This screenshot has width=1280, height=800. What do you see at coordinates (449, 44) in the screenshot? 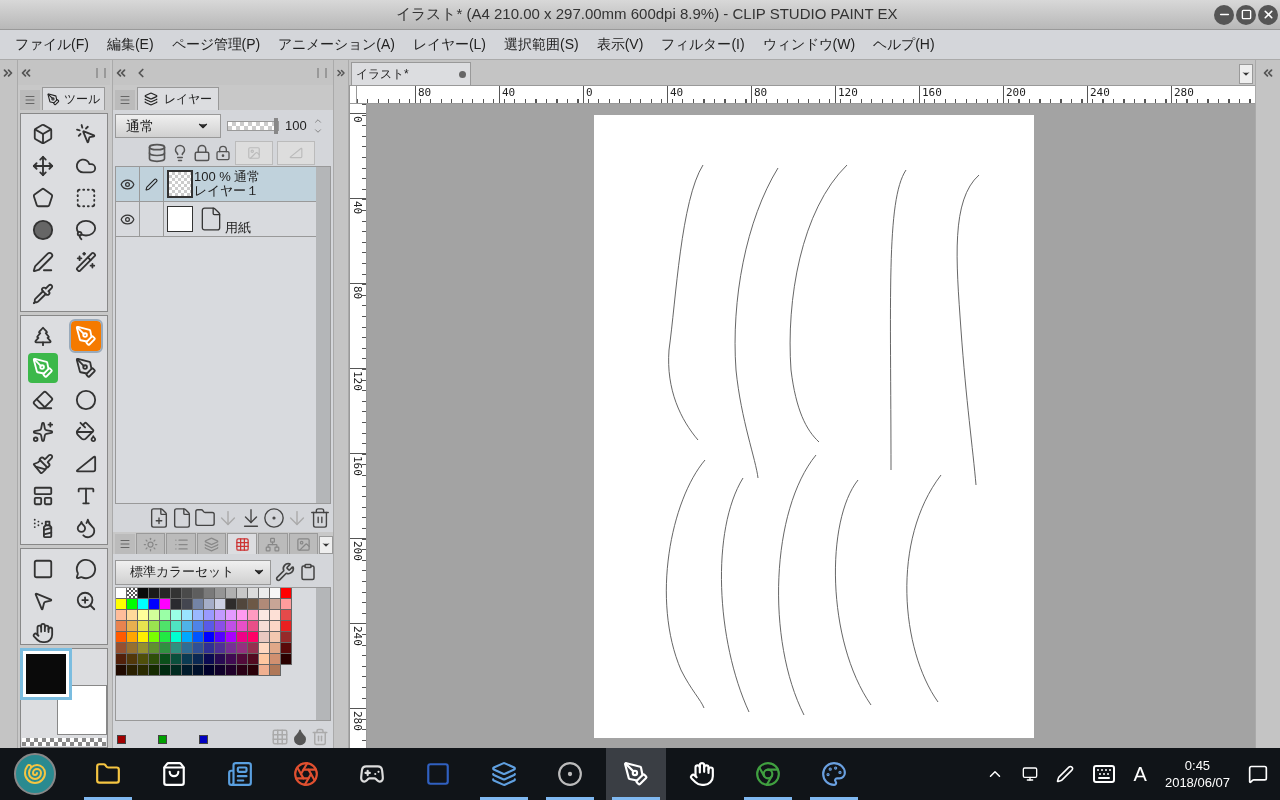
I see `menu-item: レイヤー(L)` at bounding box center [449, 44].